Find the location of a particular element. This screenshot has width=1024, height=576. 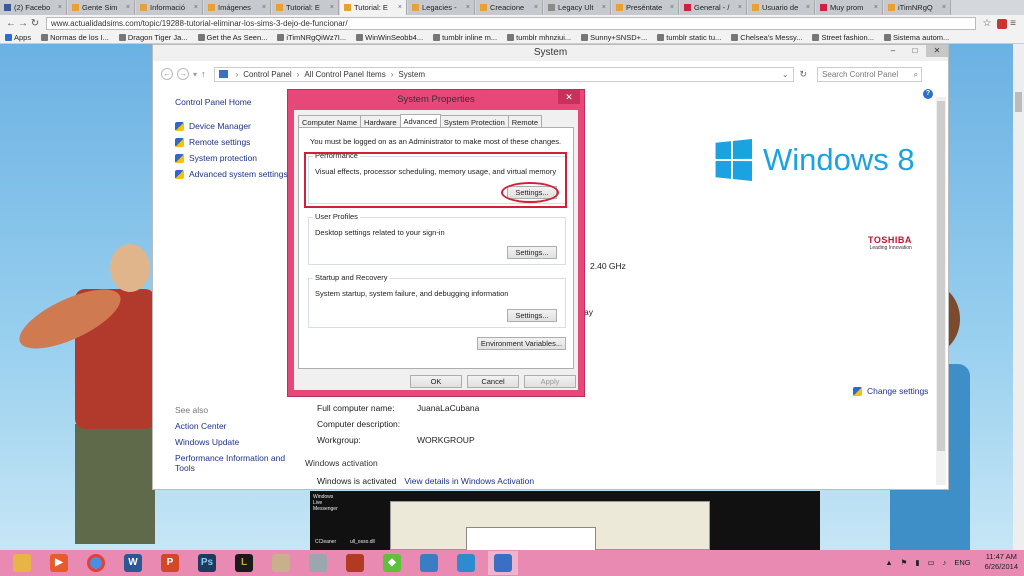

taskbar-app-network is located at coordinates (466, 563).